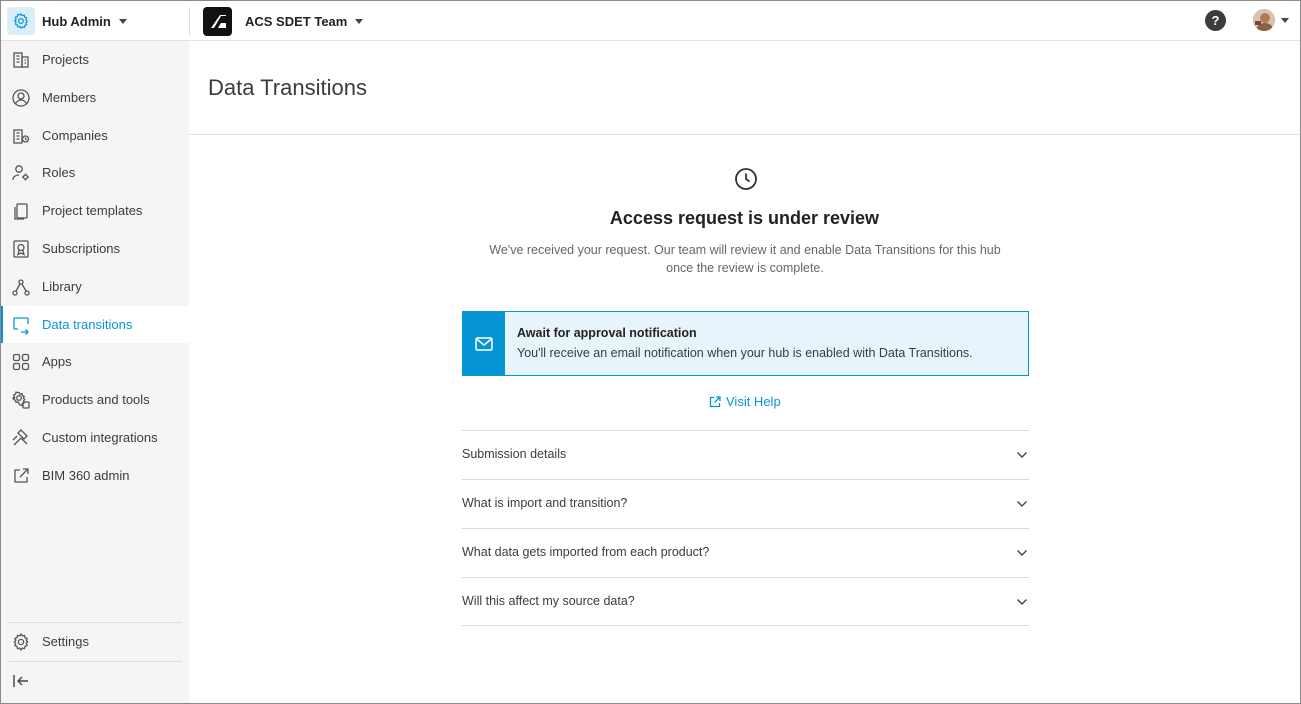 The height and width of the screenshot is (704, 1301). I want to click on user-gear-icon, so click(20, 173).